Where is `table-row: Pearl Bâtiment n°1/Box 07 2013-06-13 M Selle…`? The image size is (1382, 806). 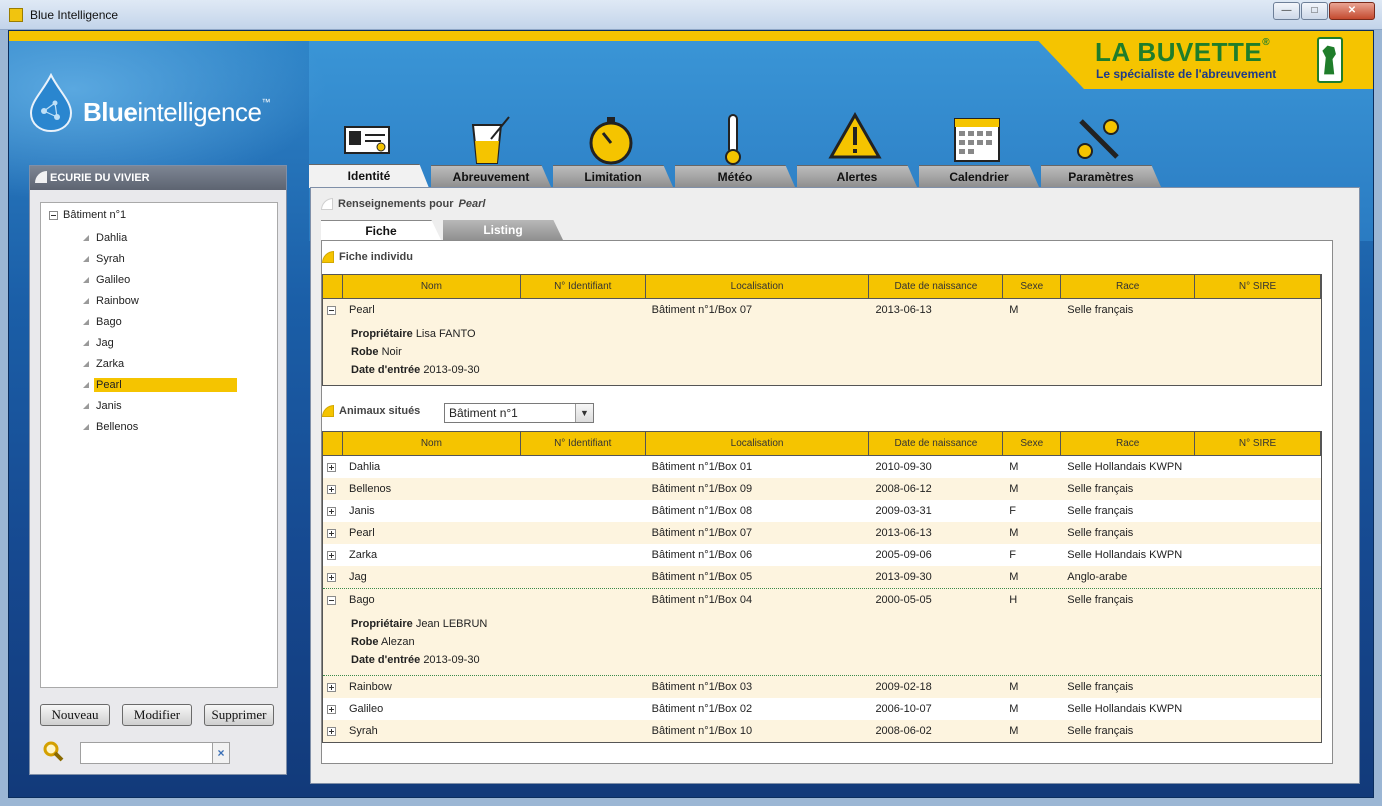
table-row: Pearl Bâtiment n°1/Box 07 2013-06-13 M Selle… is located at coordinates (822, 533).